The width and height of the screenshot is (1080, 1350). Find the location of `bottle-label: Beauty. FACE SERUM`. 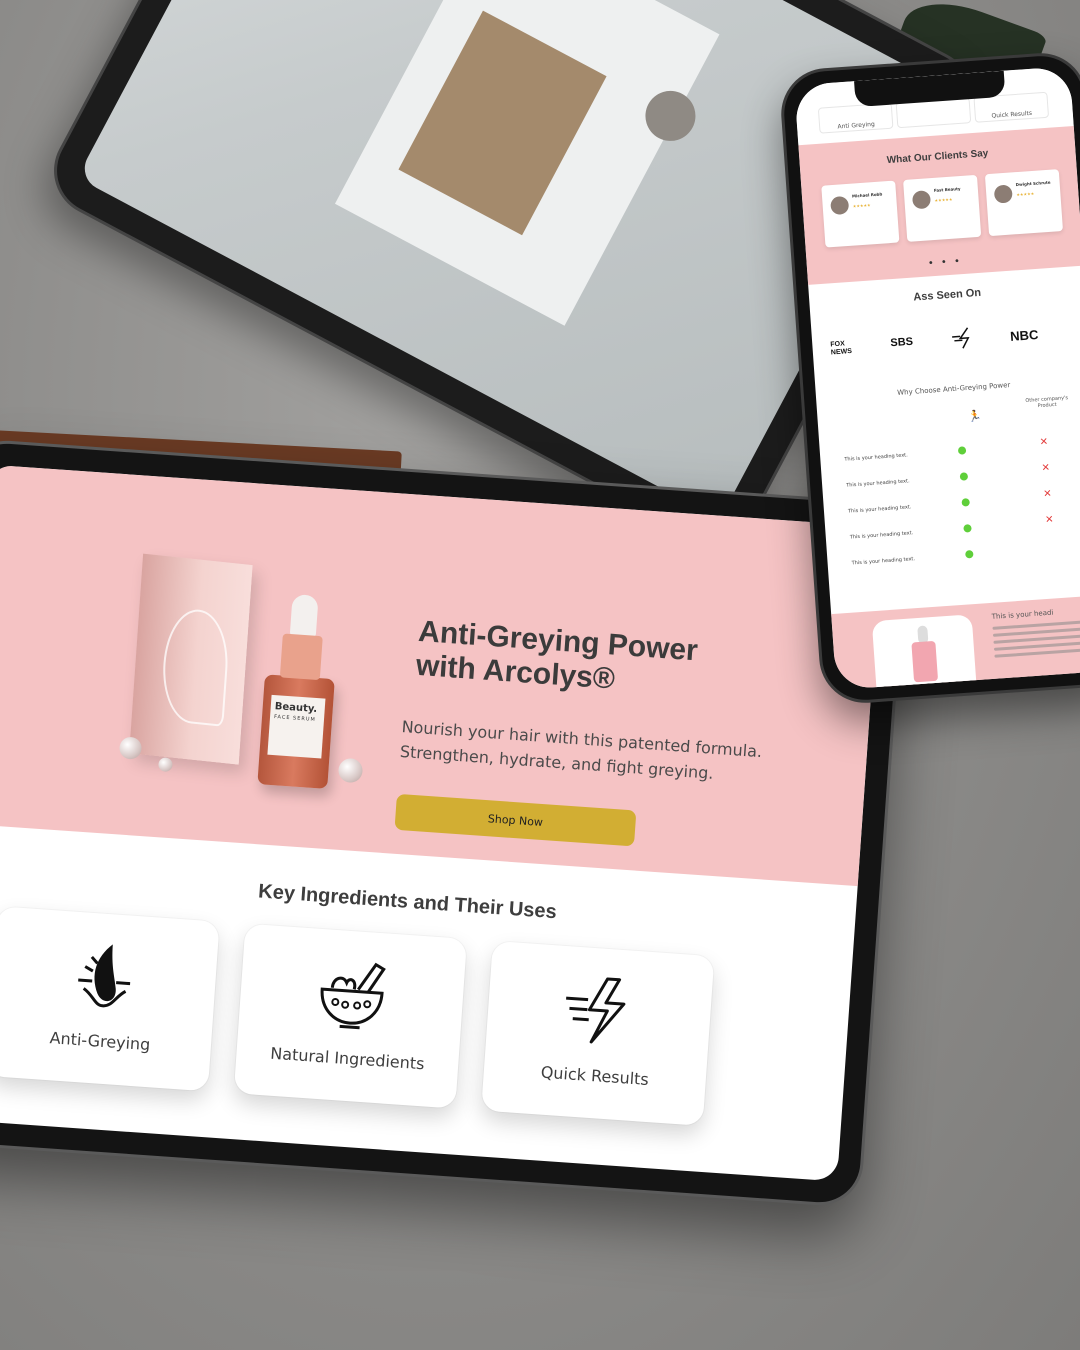

bottle-label: Beauty. FACE SERUM is located at coordinates (296, 726).